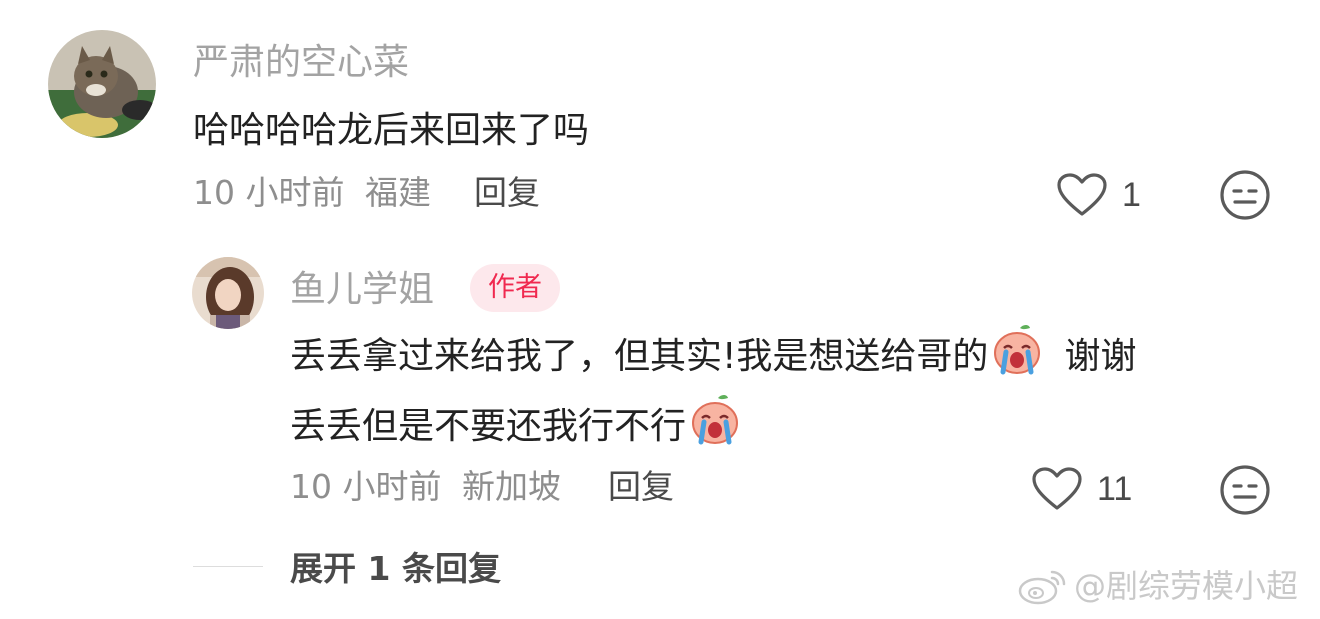 Image resolution: width=1320 pixels, height=619 pixels. Describe the element at coordinates (366, 486) in the screenshot. I see `reply-time: 10 小时前` at that location.